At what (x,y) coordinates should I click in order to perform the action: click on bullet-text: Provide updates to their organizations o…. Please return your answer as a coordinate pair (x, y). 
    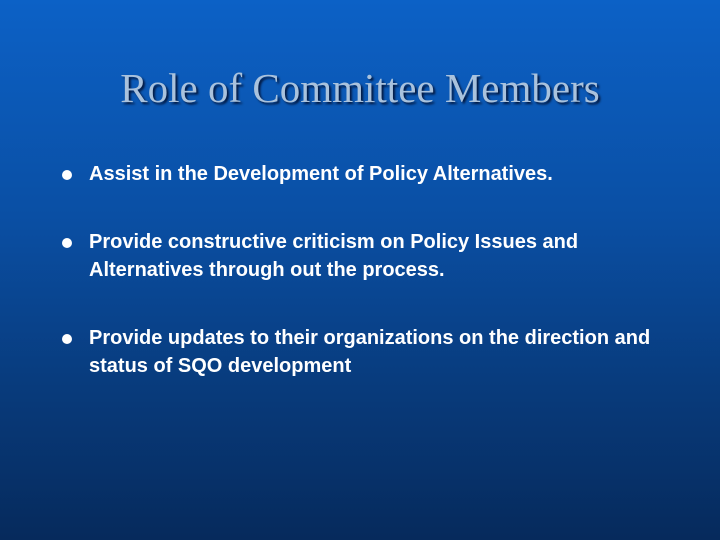
    Looking at the image, I should click on (370, 352).